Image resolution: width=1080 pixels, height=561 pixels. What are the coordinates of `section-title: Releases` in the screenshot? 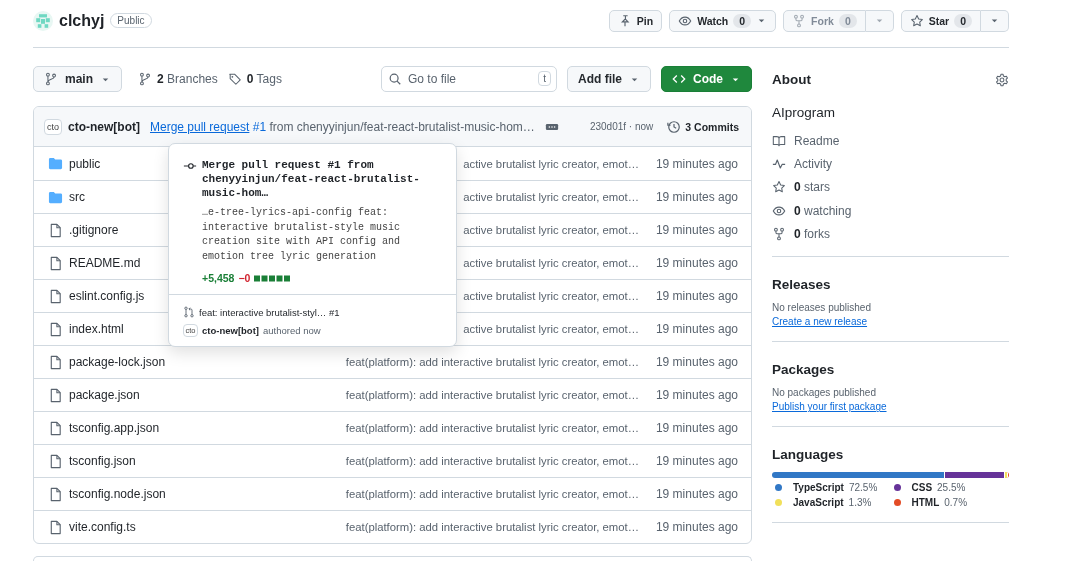 It's located at (802, 285).